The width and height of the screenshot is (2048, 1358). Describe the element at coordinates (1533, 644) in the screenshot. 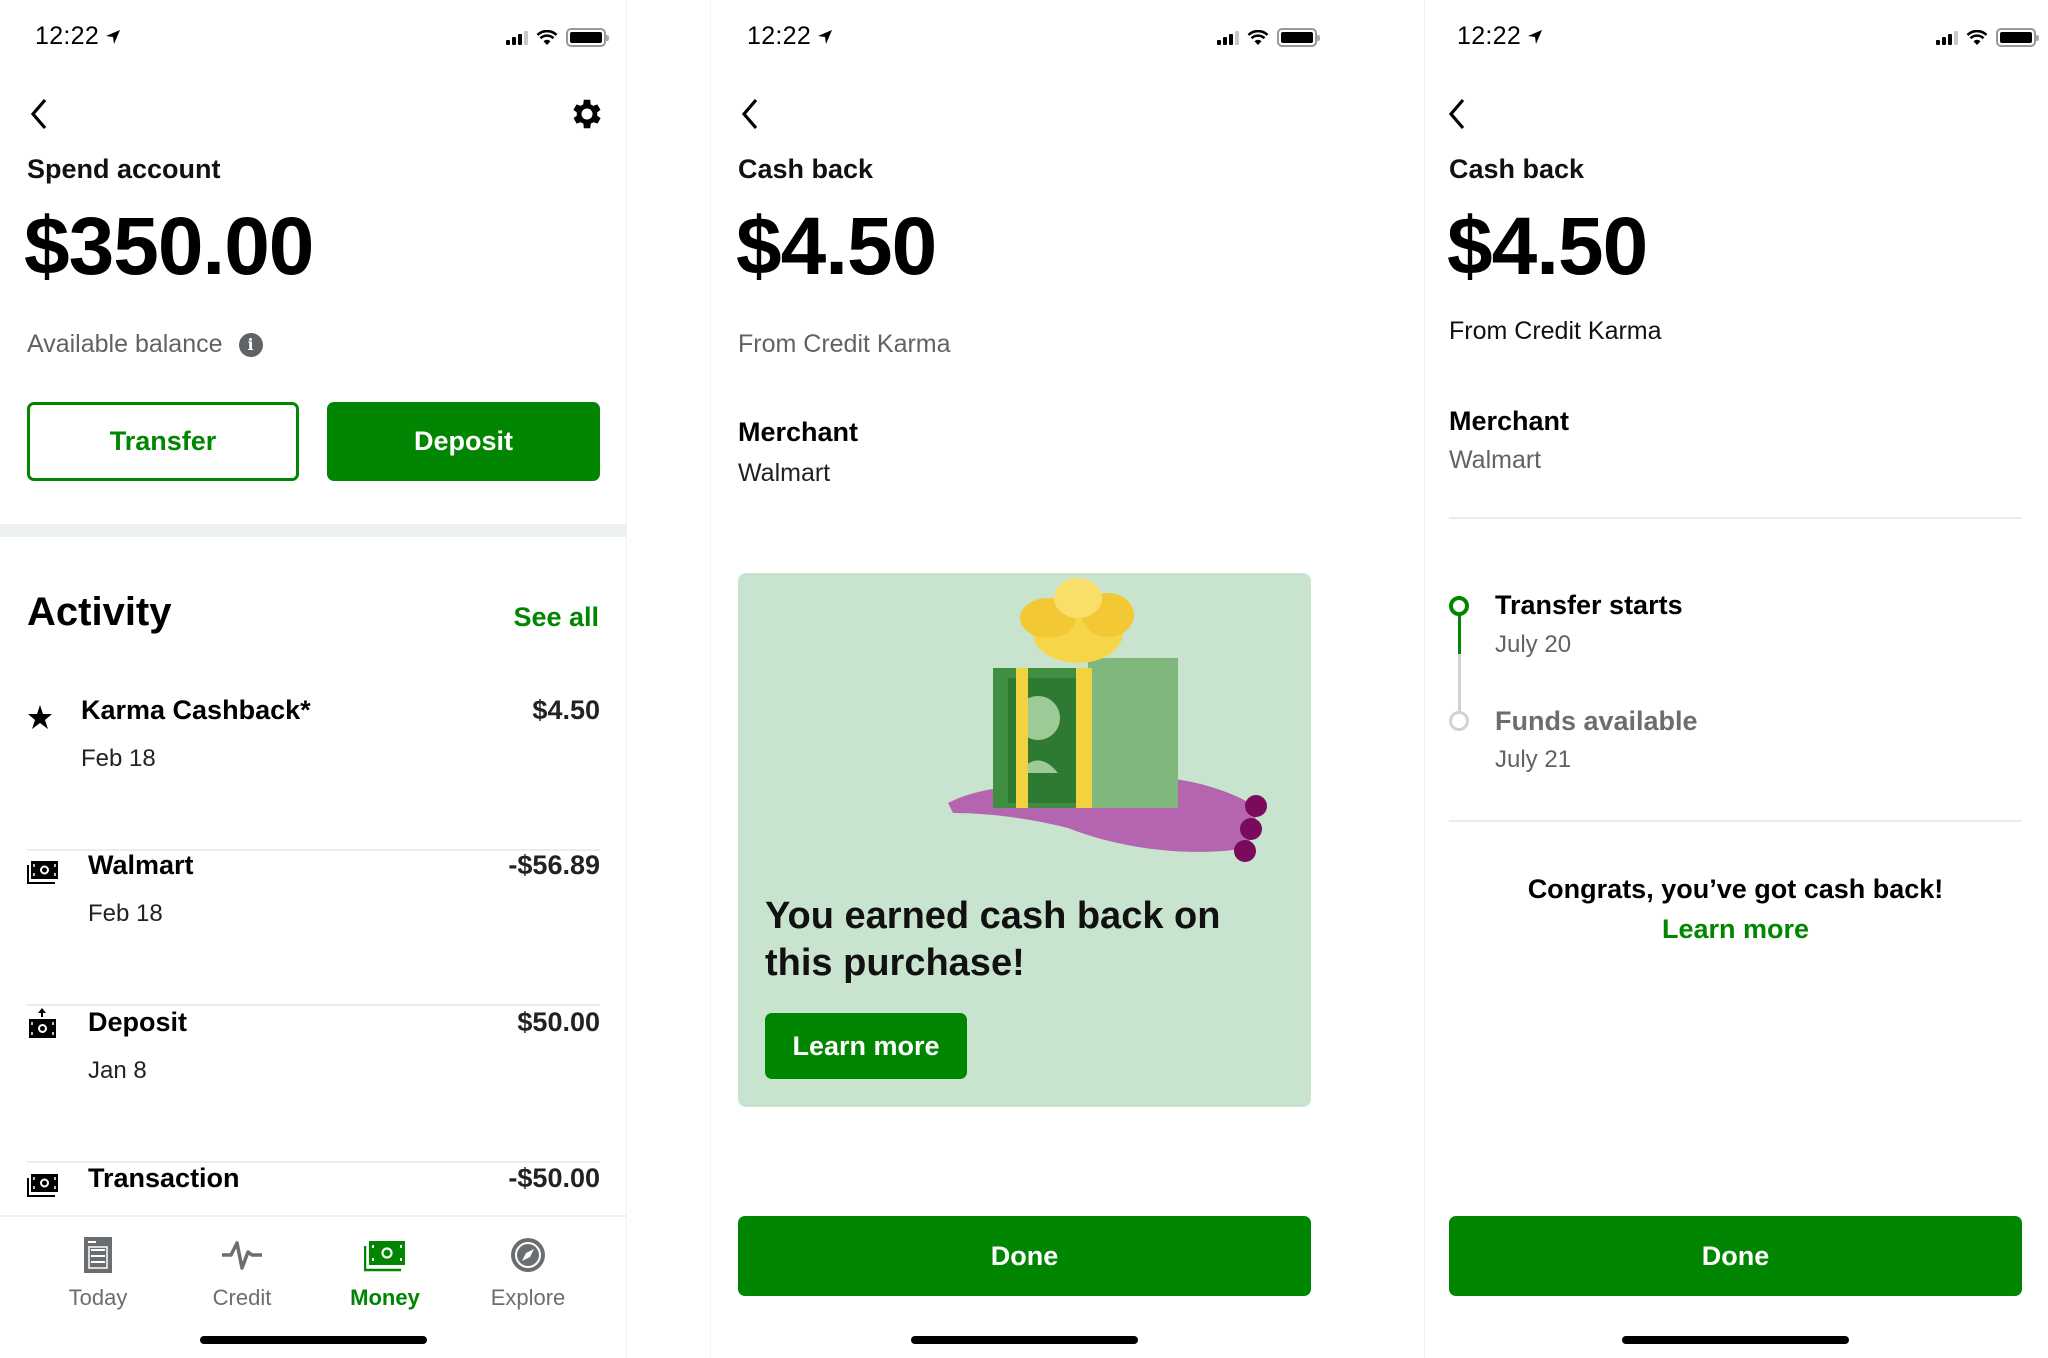

I see `timeline-step-date: July 20` at that location.